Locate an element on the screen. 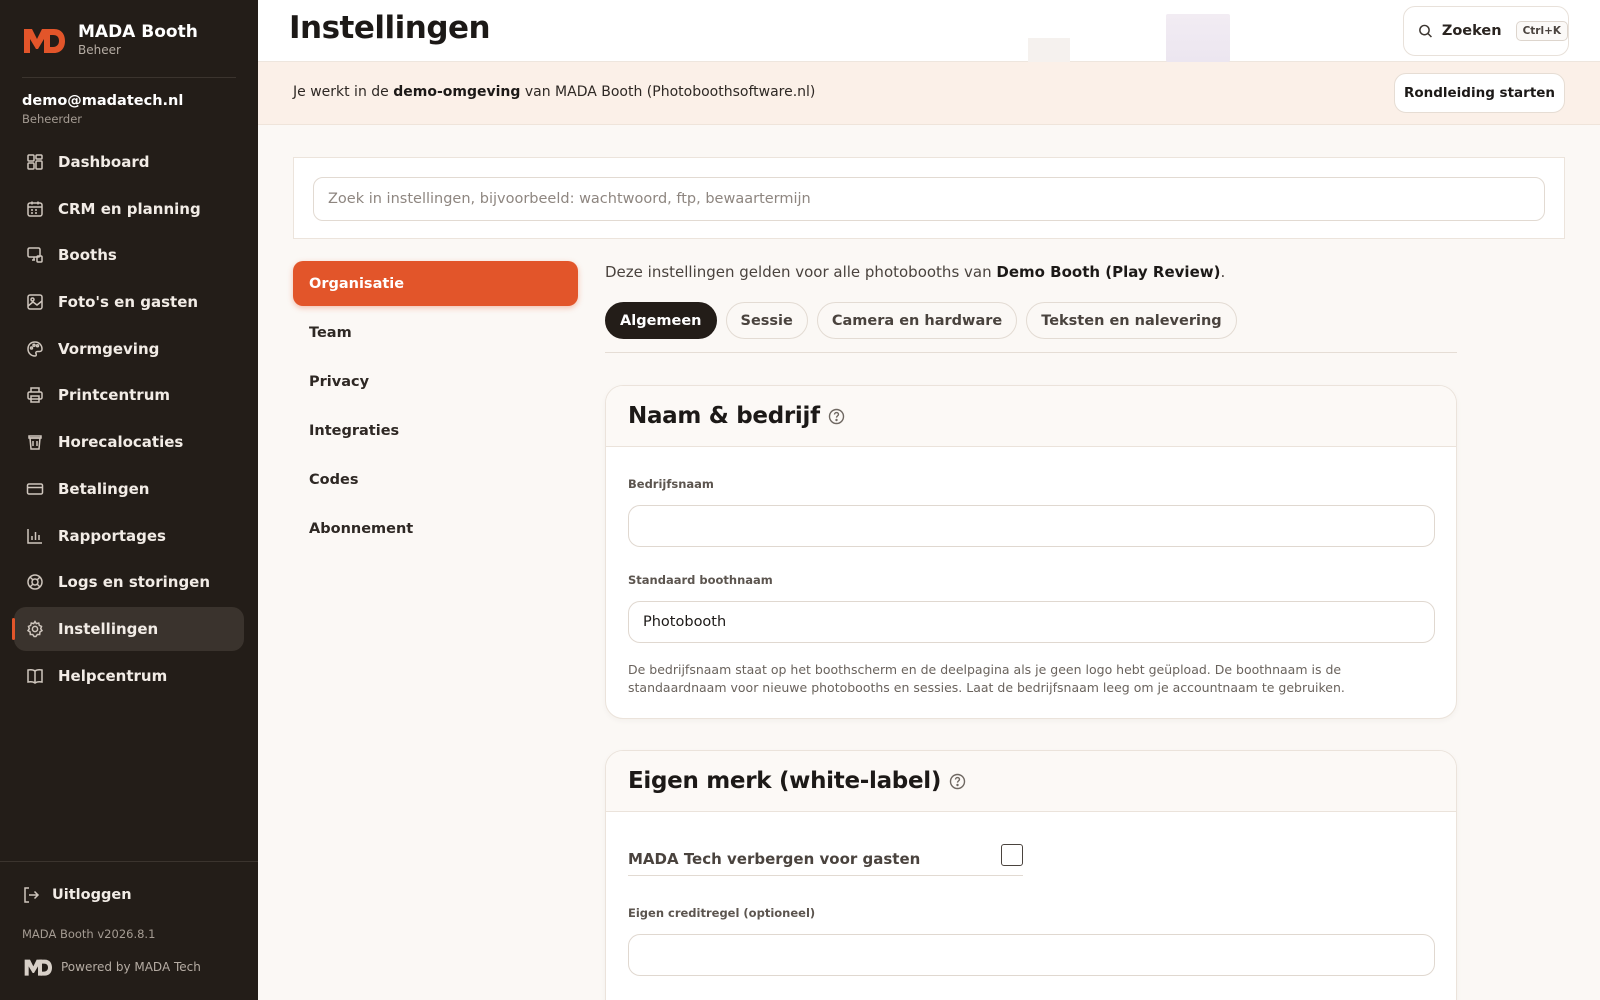  sidebar-item-payments: Betalingen is located at coordinates (129, 489).